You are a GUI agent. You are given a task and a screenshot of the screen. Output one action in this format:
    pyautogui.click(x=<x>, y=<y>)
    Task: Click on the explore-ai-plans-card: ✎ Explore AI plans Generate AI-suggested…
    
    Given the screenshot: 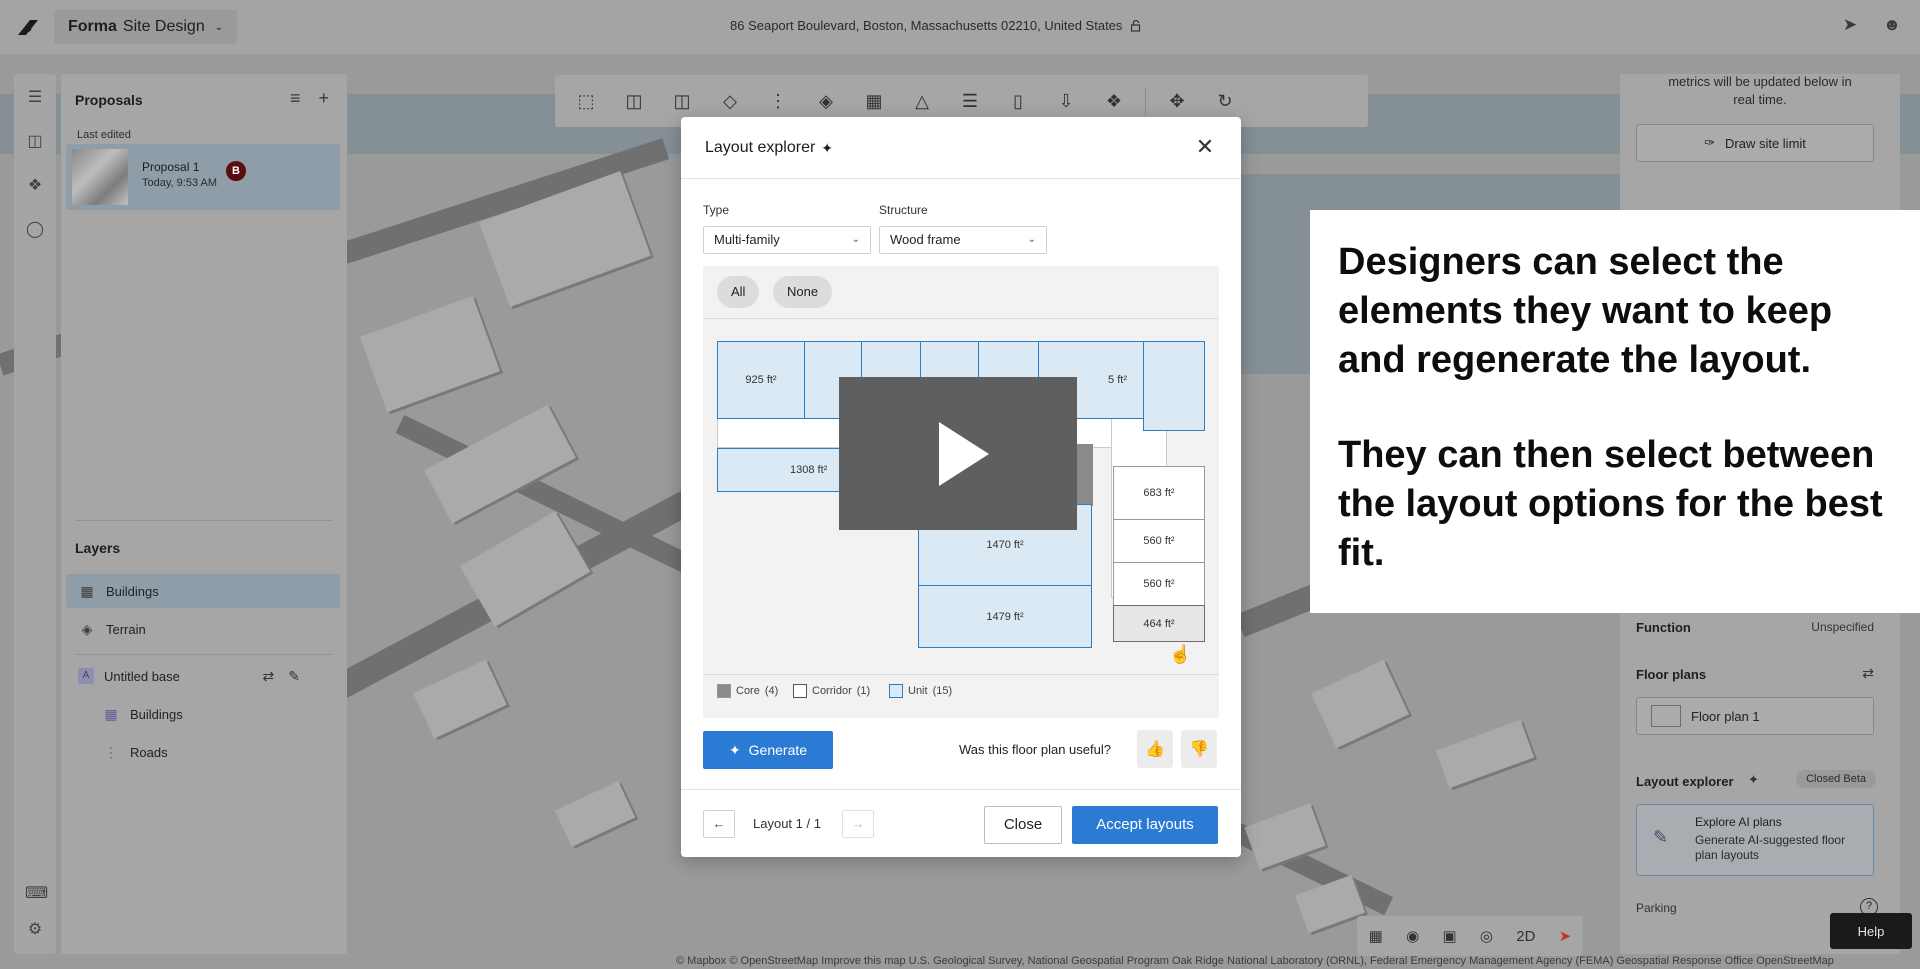 What is the action you would take?
    pyautogui.click(x=1755, y=840)
    